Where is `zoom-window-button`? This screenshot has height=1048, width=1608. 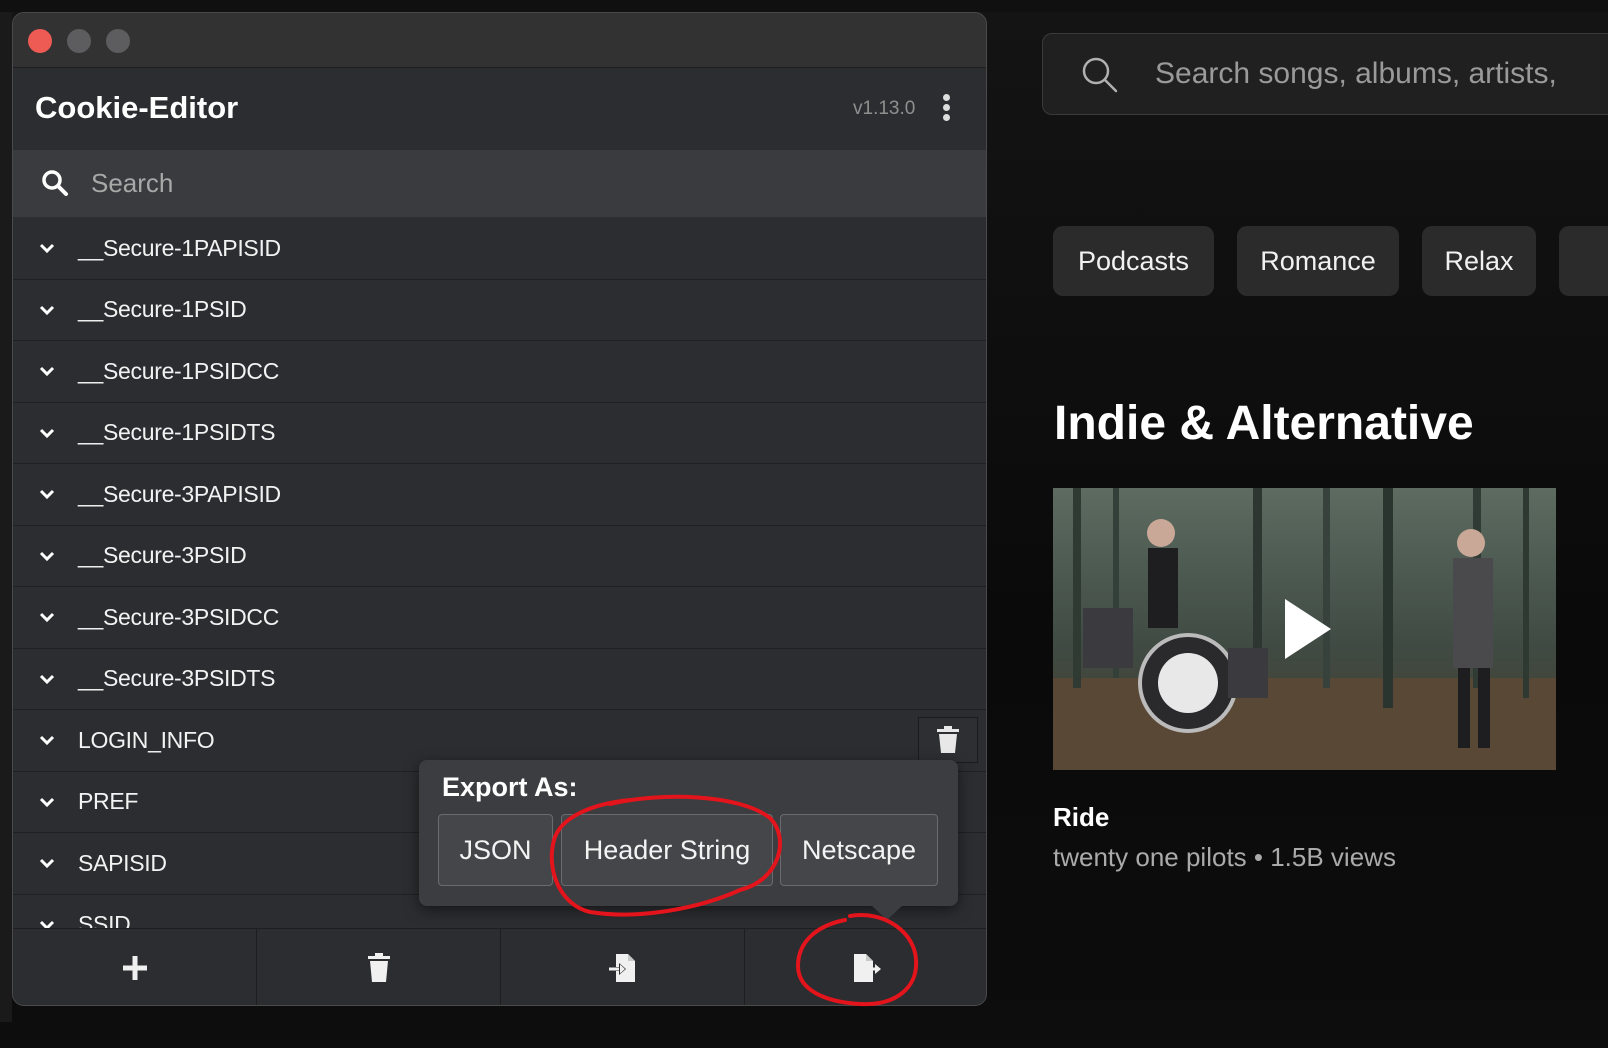
zoom-window-button is located at coordinates (118, 41).